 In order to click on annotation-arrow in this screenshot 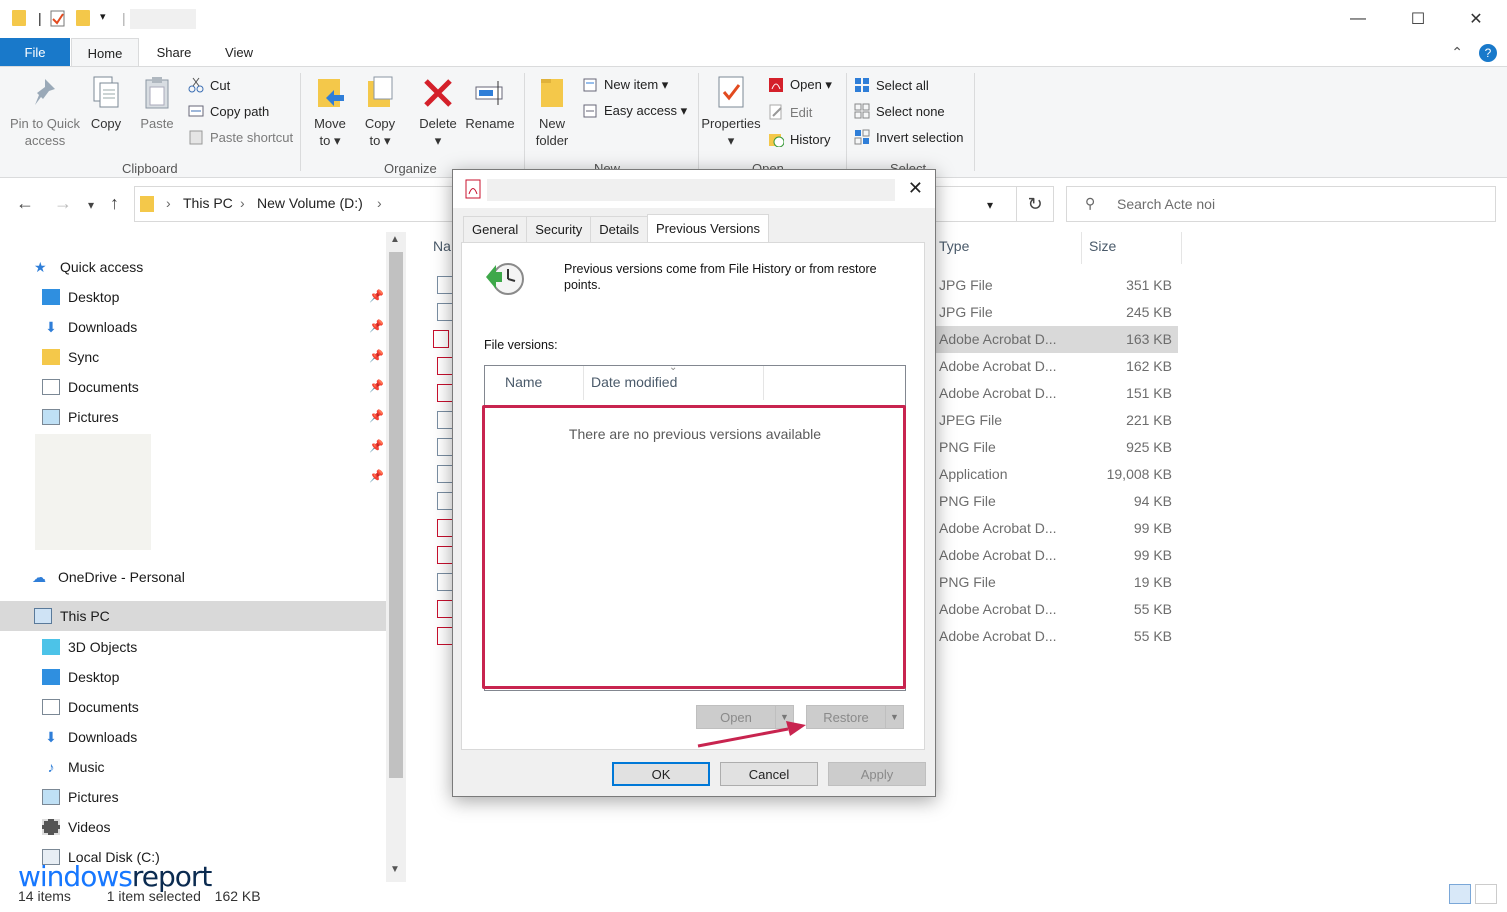, I will do `click(751, 734)`.